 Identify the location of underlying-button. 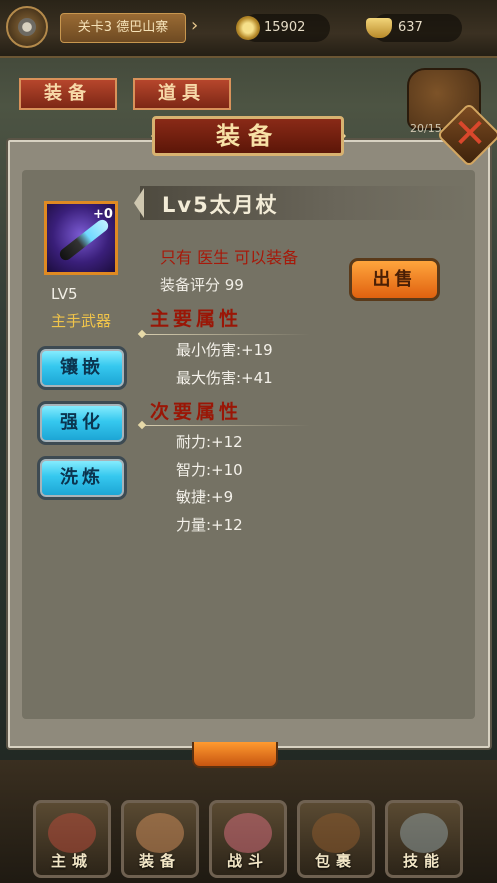
(235, 755).